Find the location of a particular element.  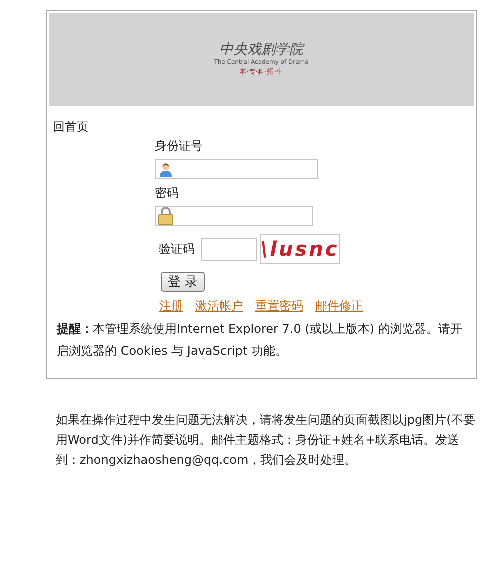

captcha-image: \lusnc is located at coordinates (300, 249).